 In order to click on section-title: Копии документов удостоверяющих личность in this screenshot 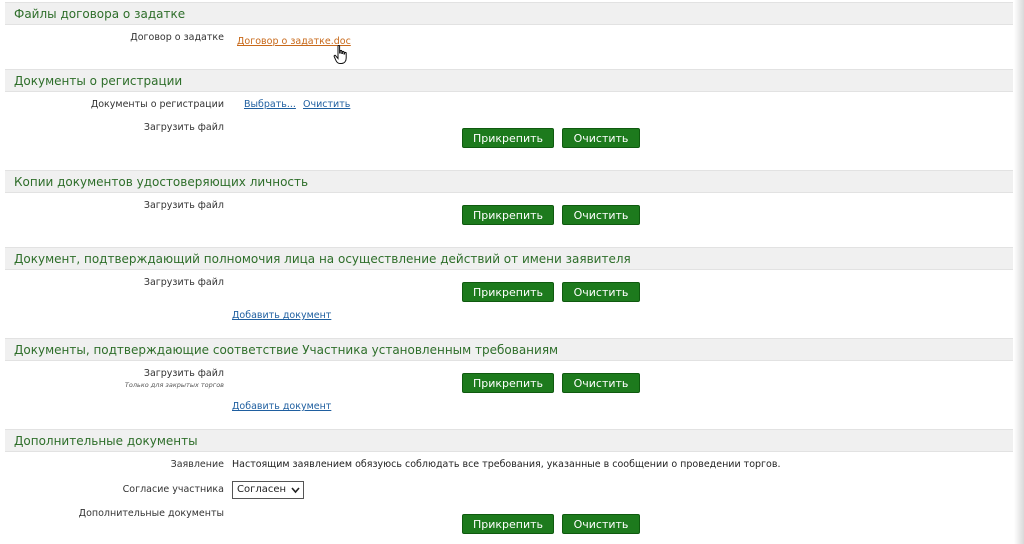, I will do `click(161, 182)`.